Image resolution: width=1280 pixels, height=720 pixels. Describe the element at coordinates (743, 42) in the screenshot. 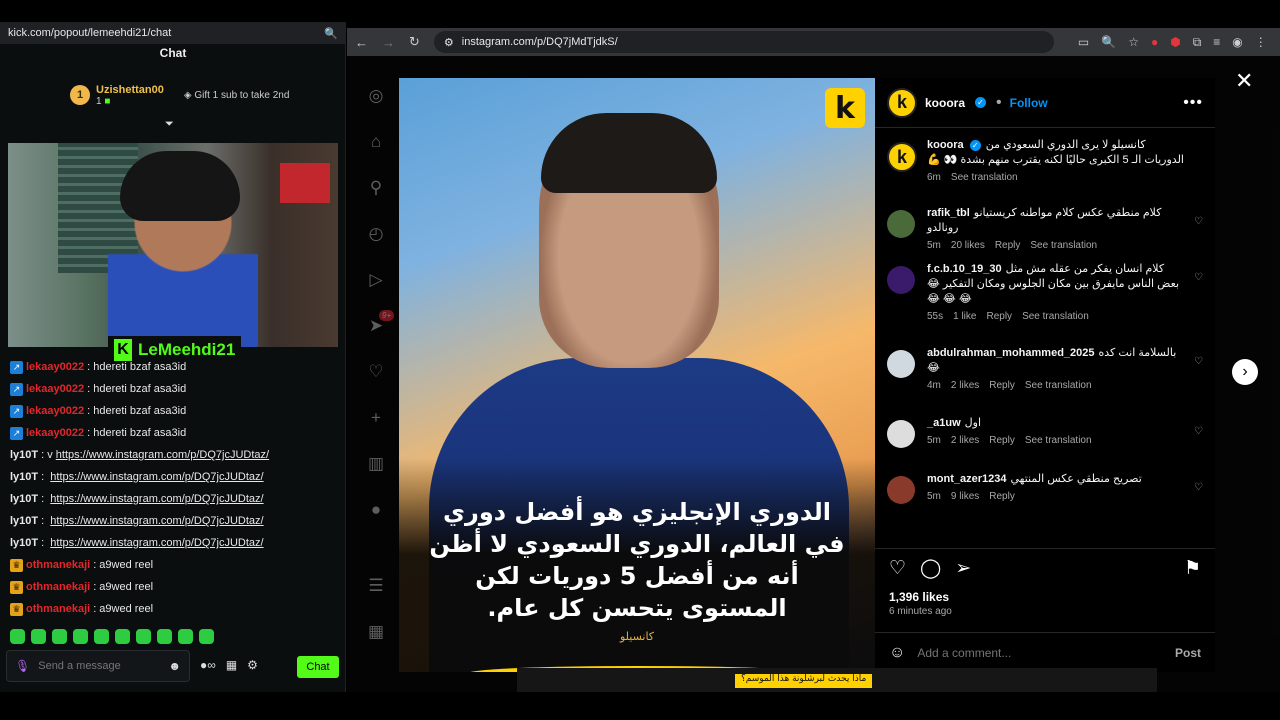

I see `address-bar: ⚙ instagram.com/p/DQ7jMdTjdkS/` at that location.